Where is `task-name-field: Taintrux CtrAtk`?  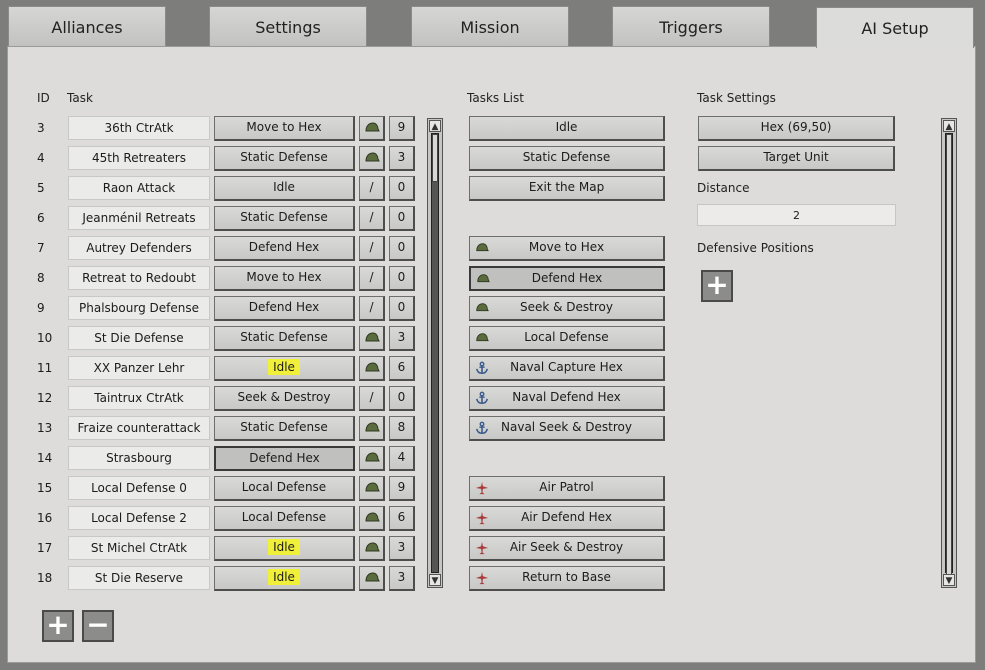 task-name-field: Taintrux CtrAtk is located at coordinates (139, 398).